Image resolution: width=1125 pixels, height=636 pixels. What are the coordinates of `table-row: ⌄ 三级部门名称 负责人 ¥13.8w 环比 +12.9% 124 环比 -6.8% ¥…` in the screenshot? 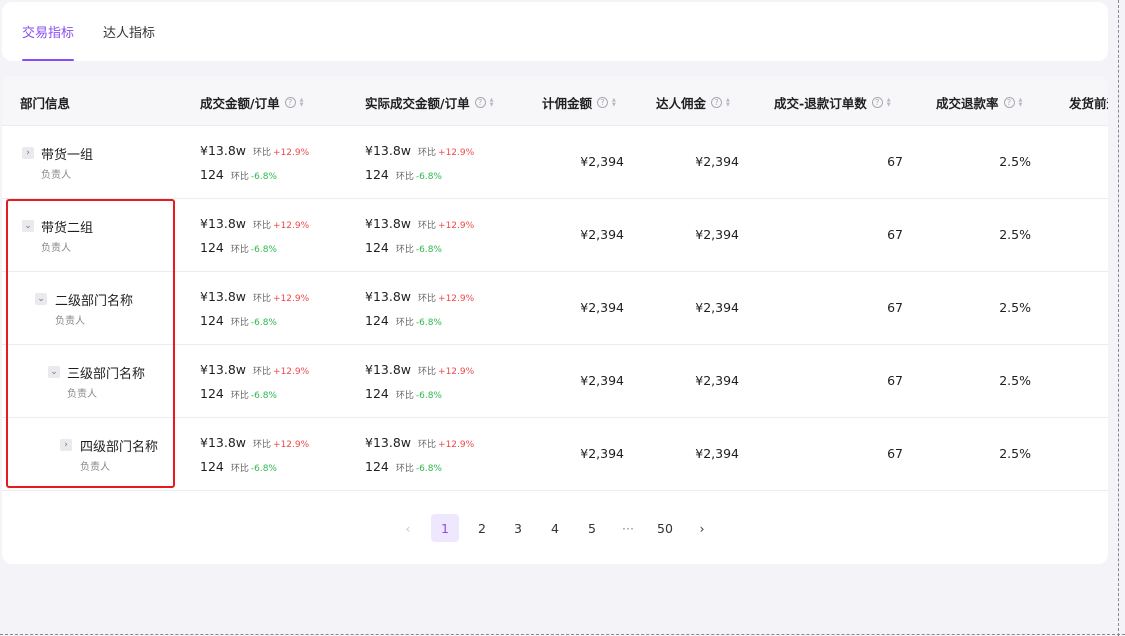 It's located at (555, 381).